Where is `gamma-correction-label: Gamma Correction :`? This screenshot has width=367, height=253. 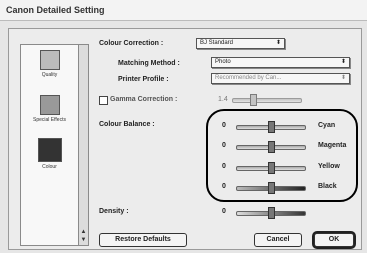
gamma-correction-label: Gamma Correction : is located at coordinates (144, 99).